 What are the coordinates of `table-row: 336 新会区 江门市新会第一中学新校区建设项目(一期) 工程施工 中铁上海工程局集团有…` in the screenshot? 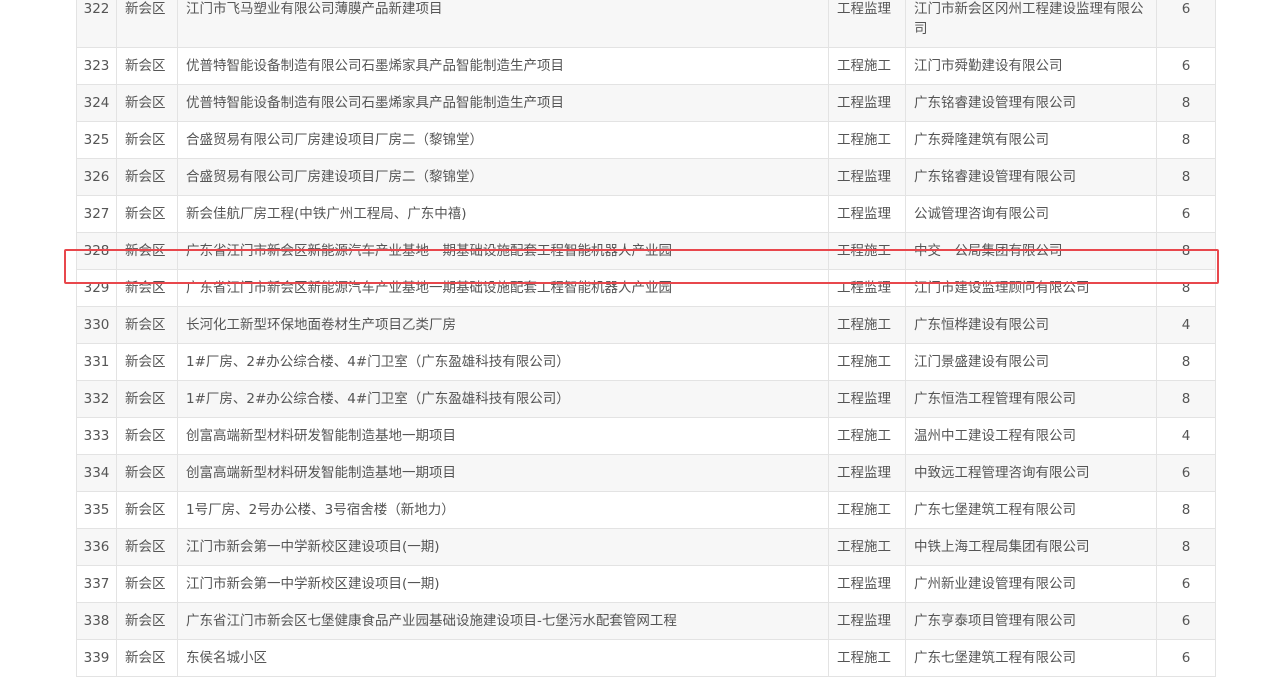 It's located at (646, 547).